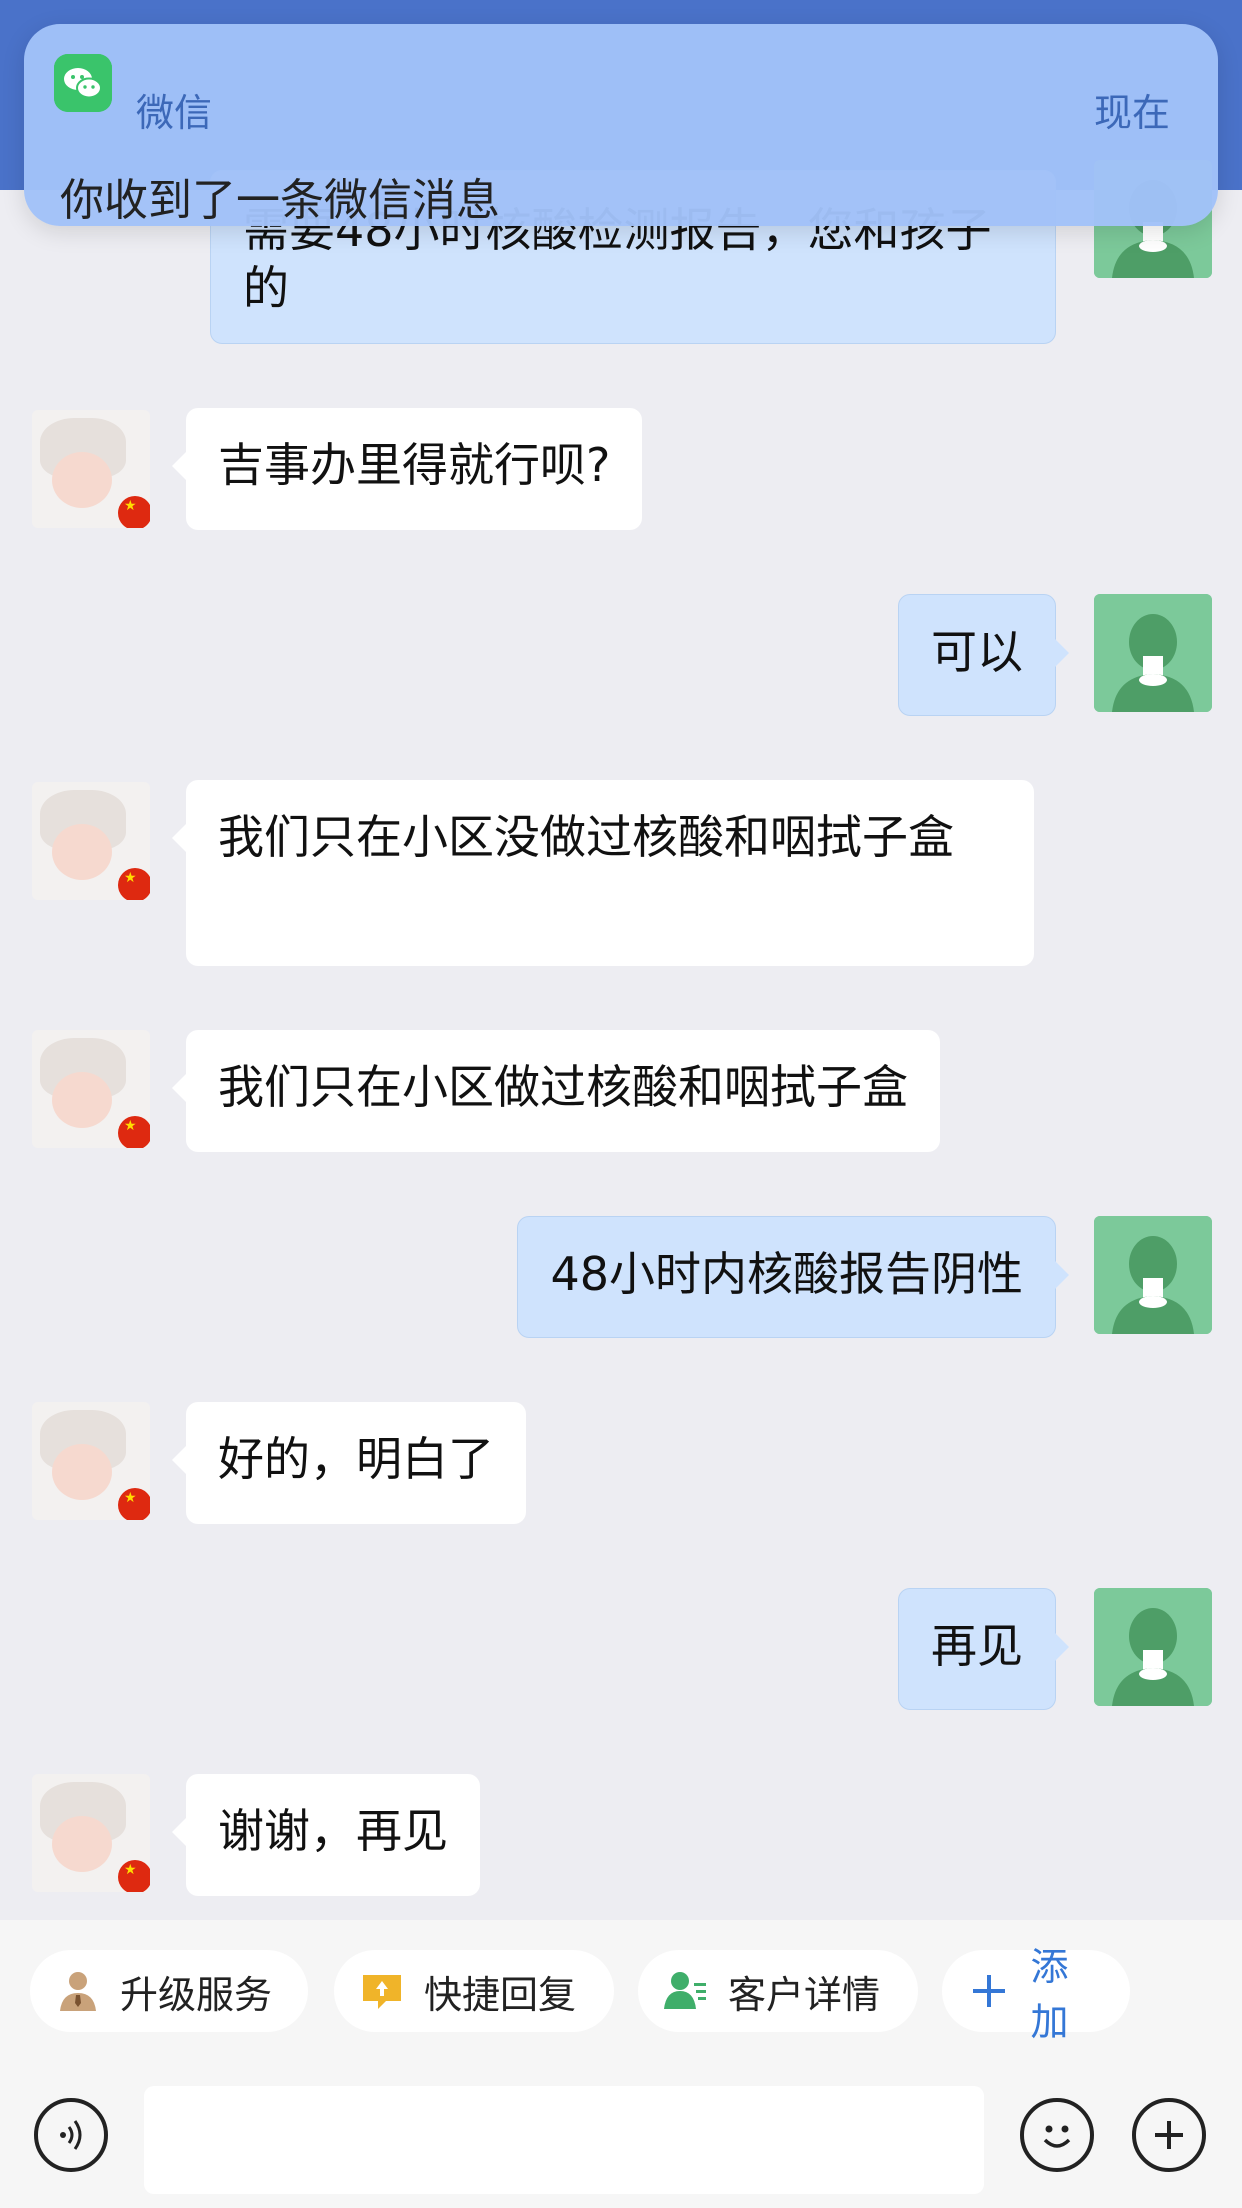 This screenshot has width=1242, height=2208. Describe the element at coordinates (196, 1994) in the screenshot. I see `chip-label: 升级服务` at that location.